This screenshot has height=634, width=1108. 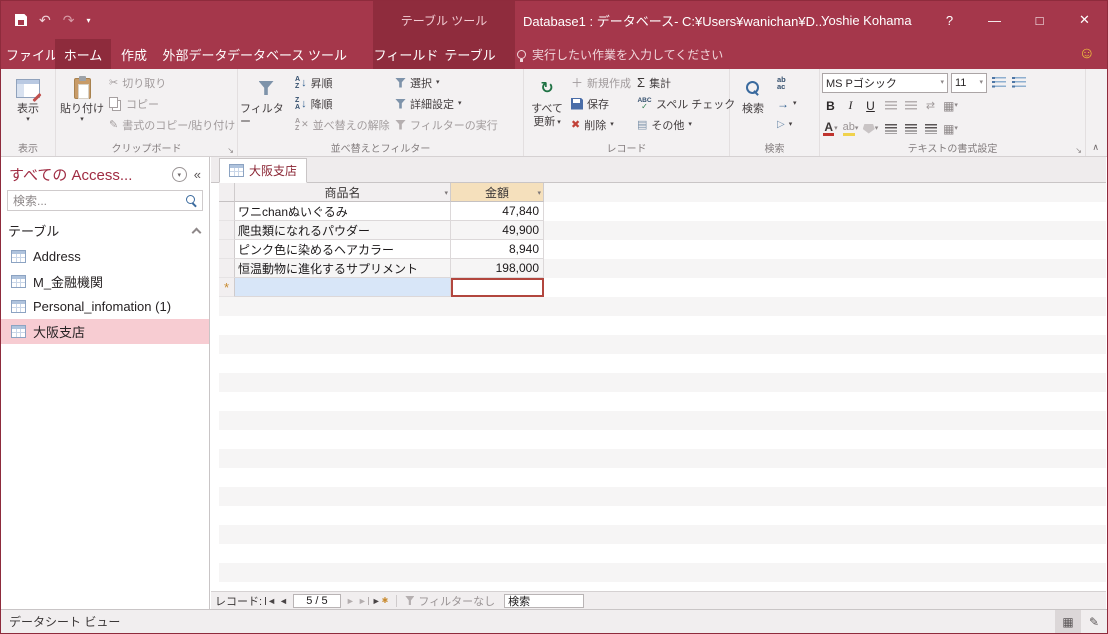 What do you see at coordinates (998, 82) in the screenshot?
I see `bullets-button` at bounding box center [998, 82].